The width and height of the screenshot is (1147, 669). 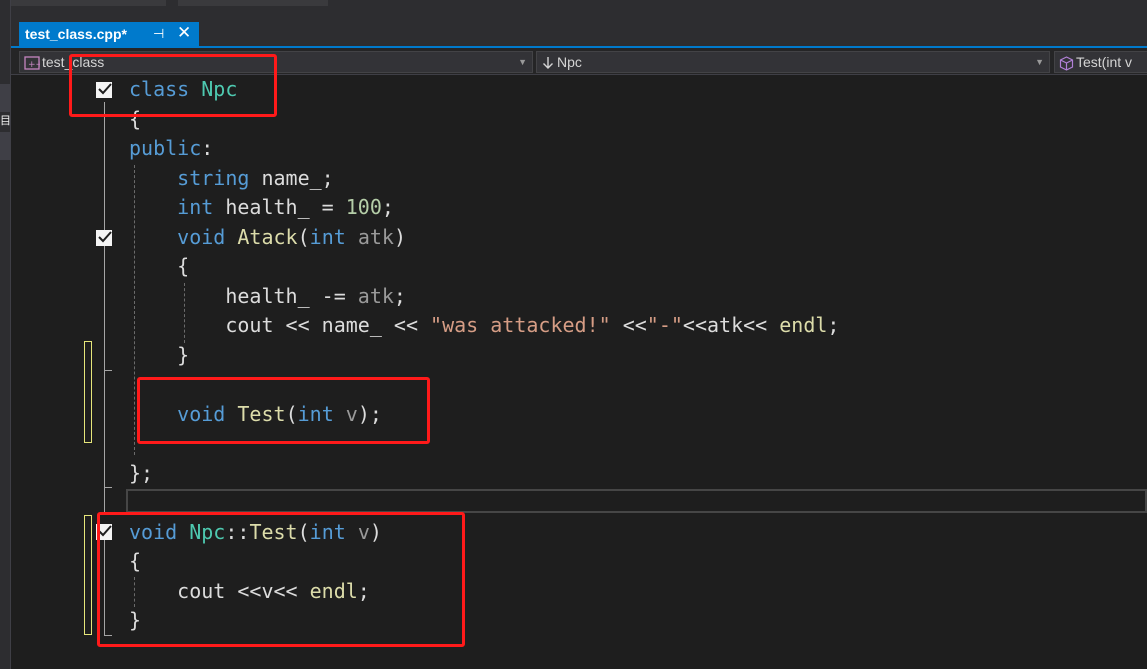 I want to click on pin-icon: ⊣, so click(x=158, y=34).